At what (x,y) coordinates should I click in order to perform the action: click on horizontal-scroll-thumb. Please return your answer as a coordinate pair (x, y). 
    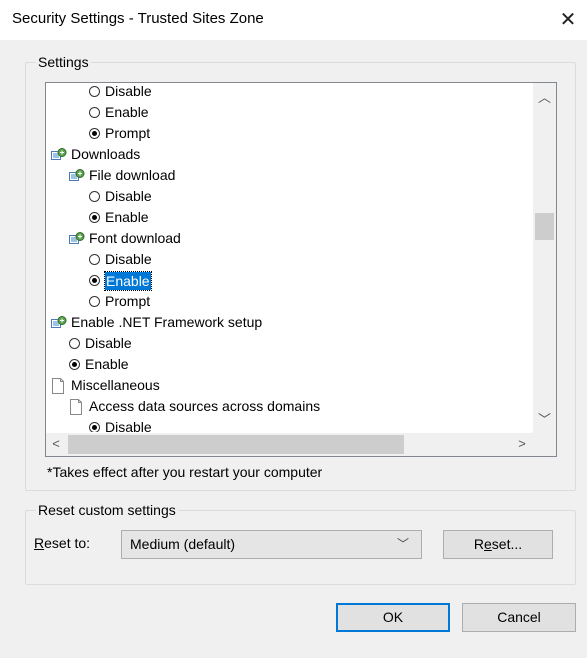
    Looking at the image, I should click on (236, 444).